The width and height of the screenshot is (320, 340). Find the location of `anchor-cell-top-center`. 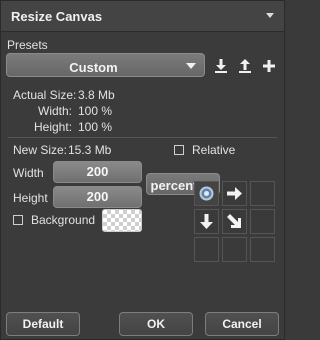

anchor-cell-top-center is located at coordinates (234, 193).